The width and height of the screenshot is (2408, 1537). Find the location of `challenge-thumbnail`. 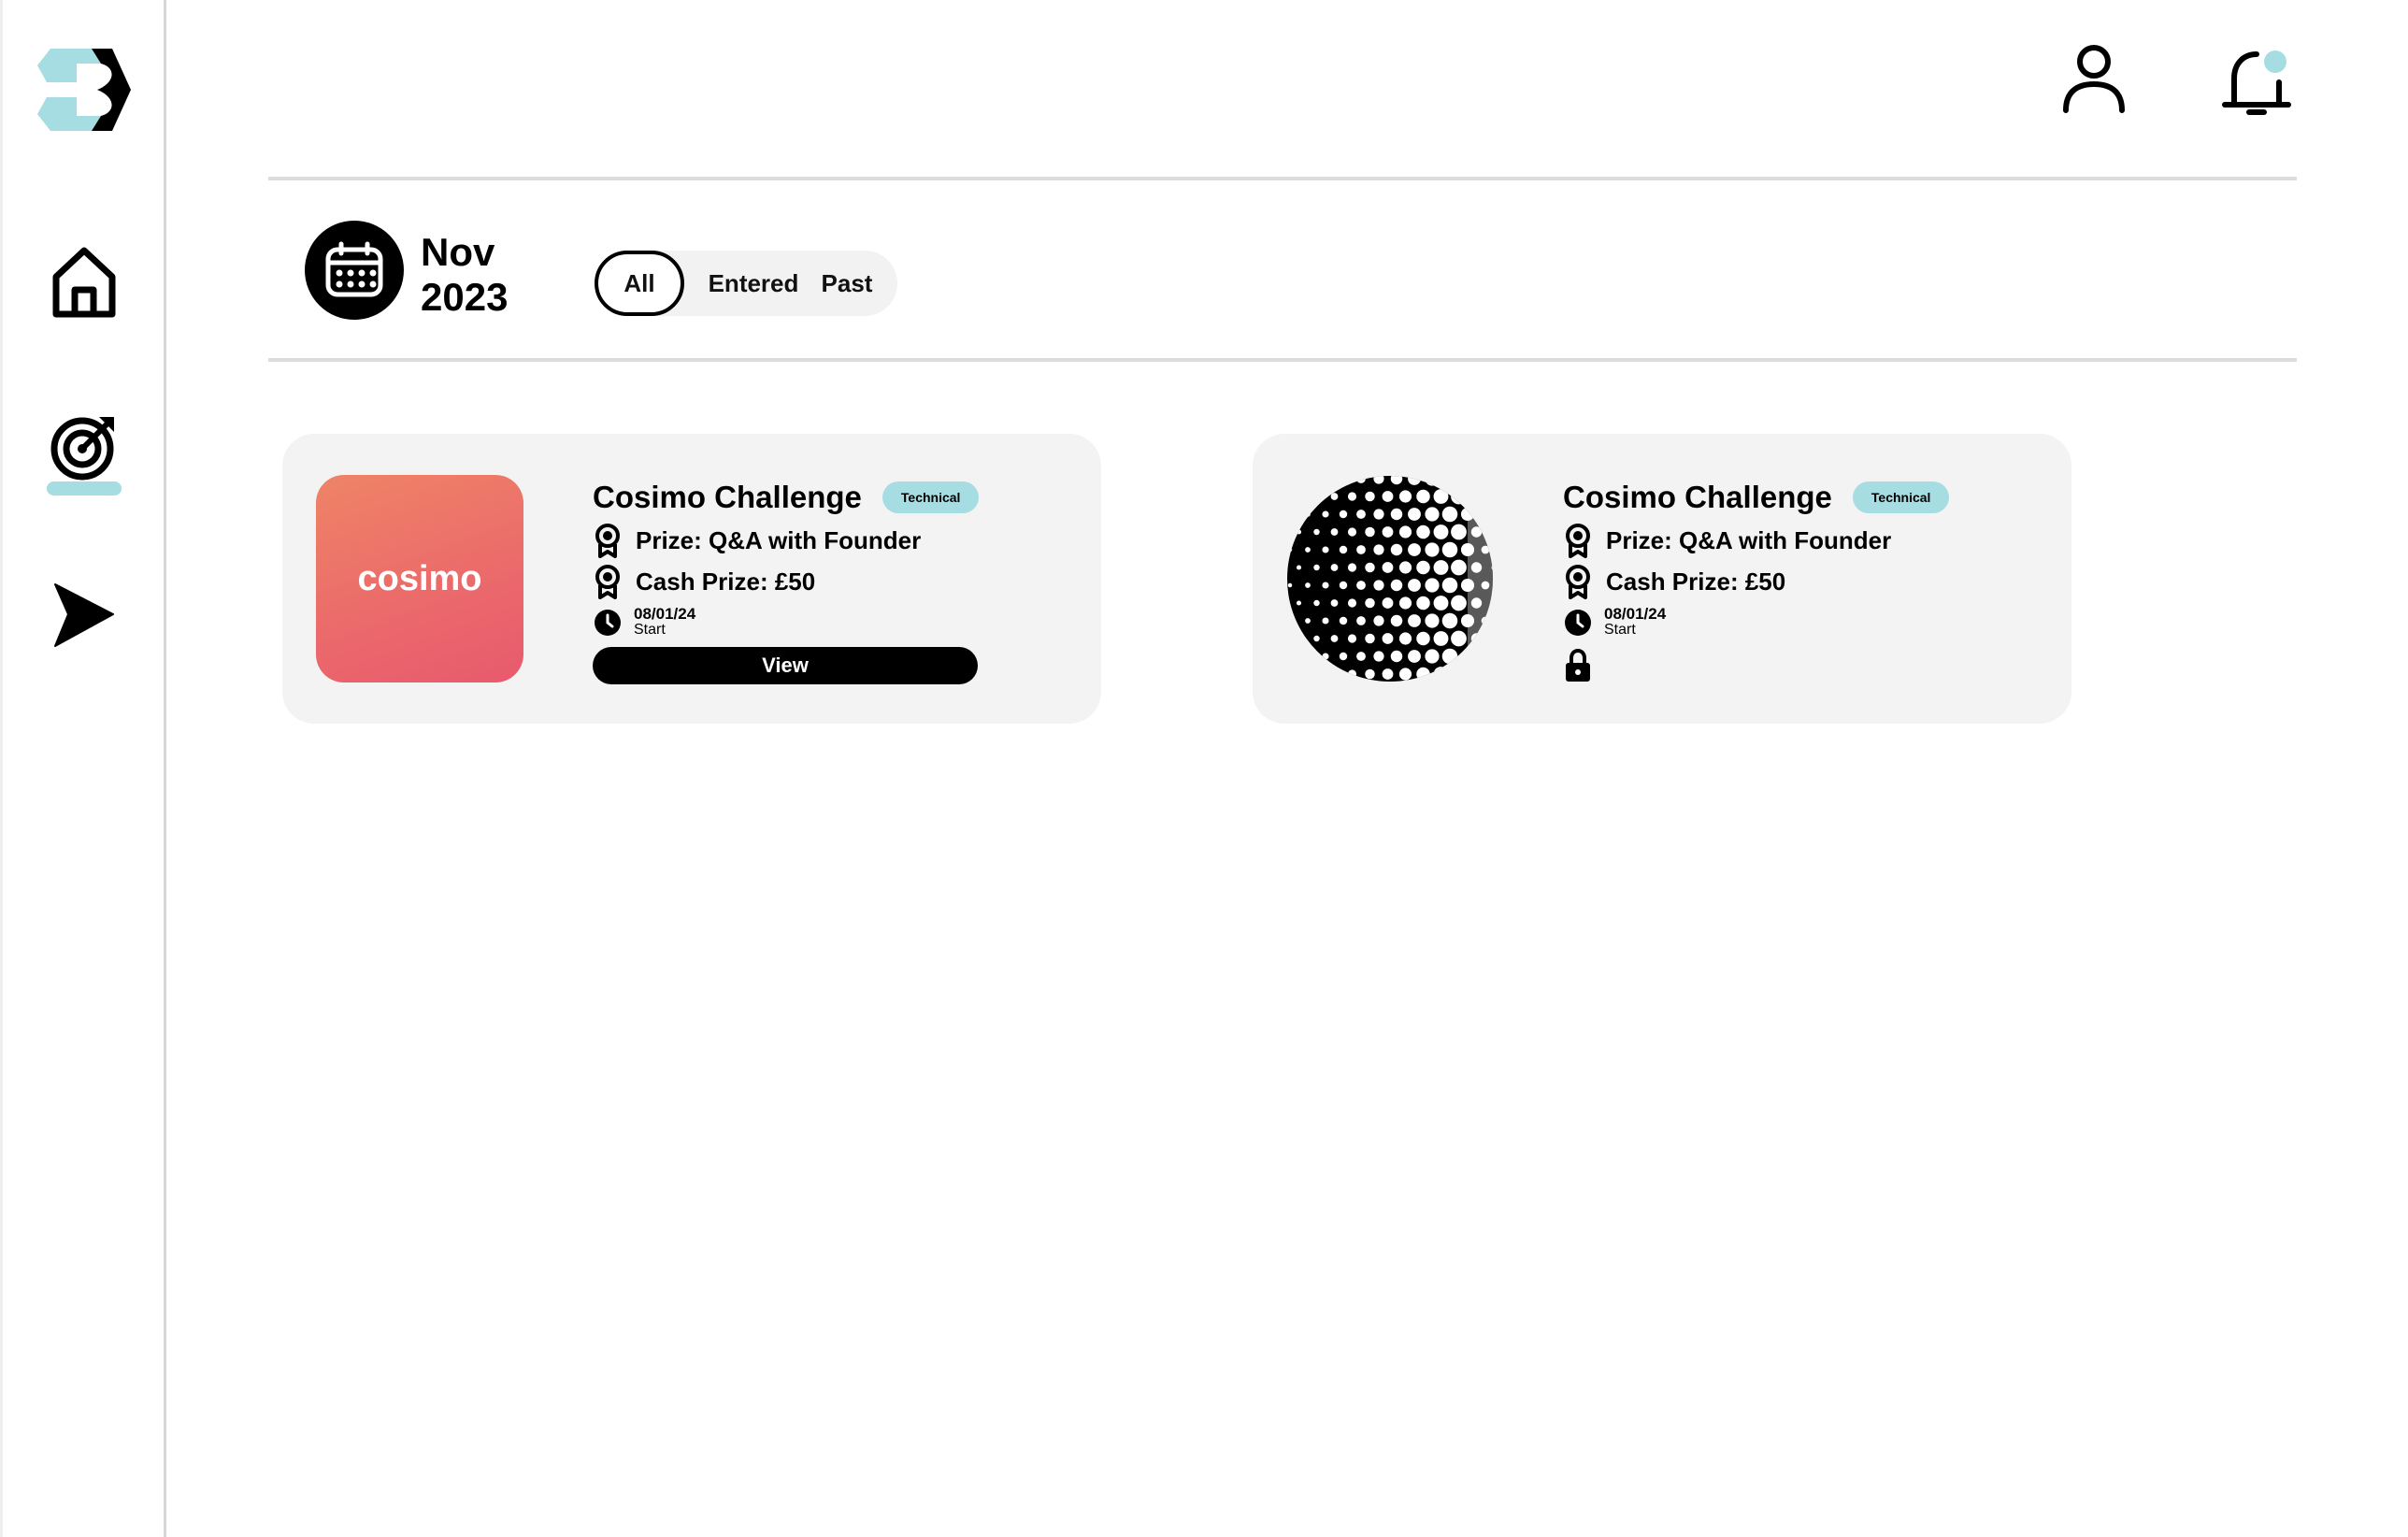

challenge-thumbnail is located at coordinates (1390, 578).